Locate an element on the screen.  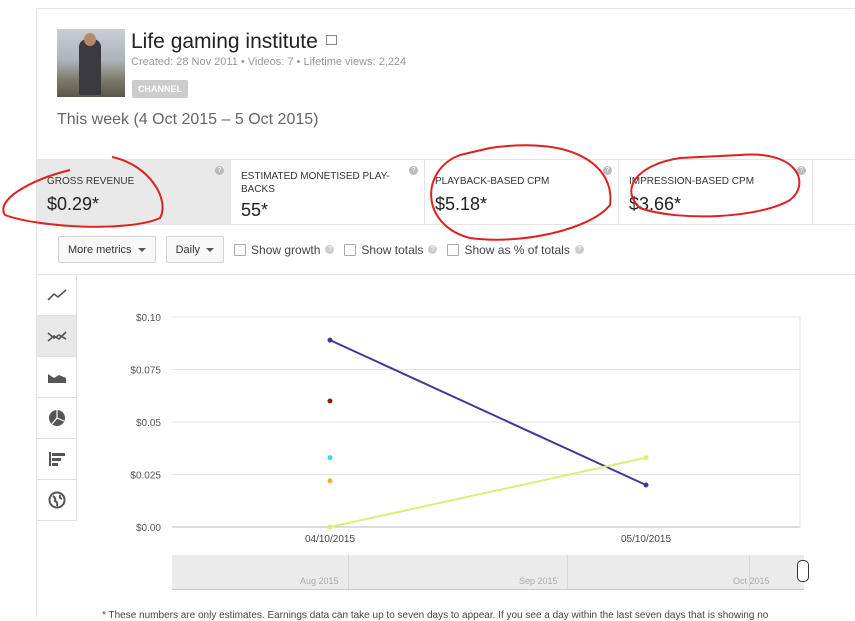
stacked-area-icon is located at coordinates (57, 377).